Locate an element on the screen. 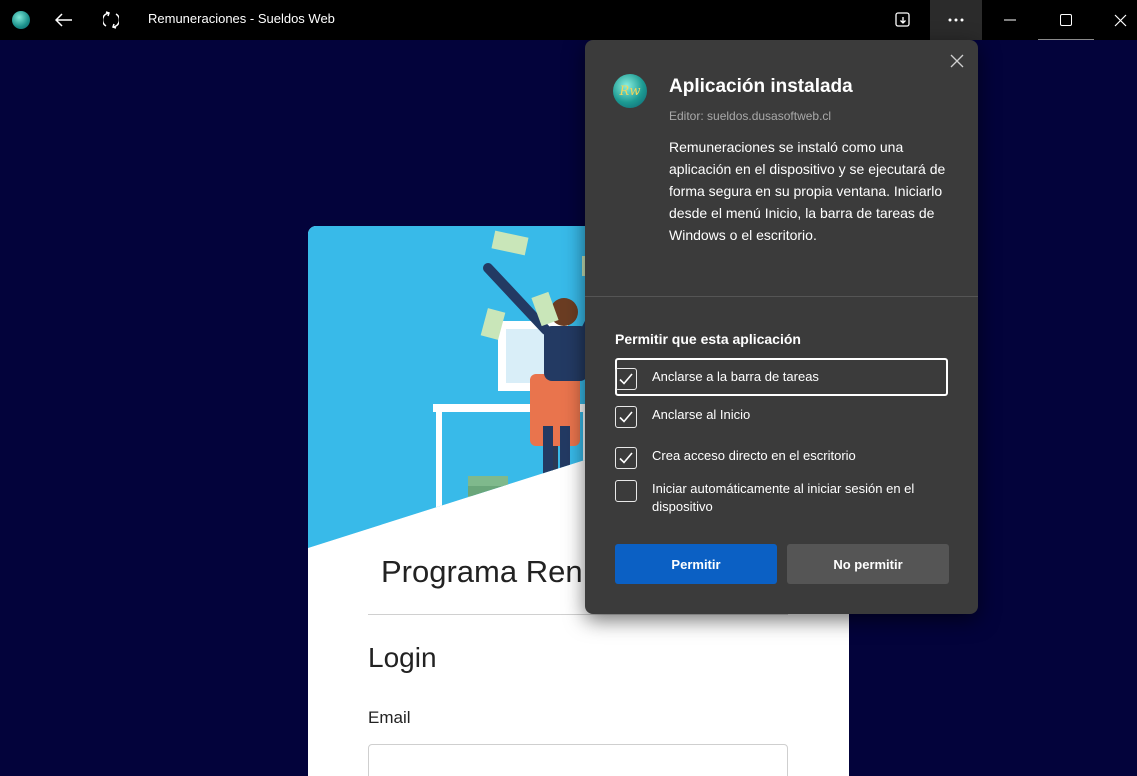 The height and width of the screenshot is (776, 1137). close-window-button is located at coordinates (1118, 20).